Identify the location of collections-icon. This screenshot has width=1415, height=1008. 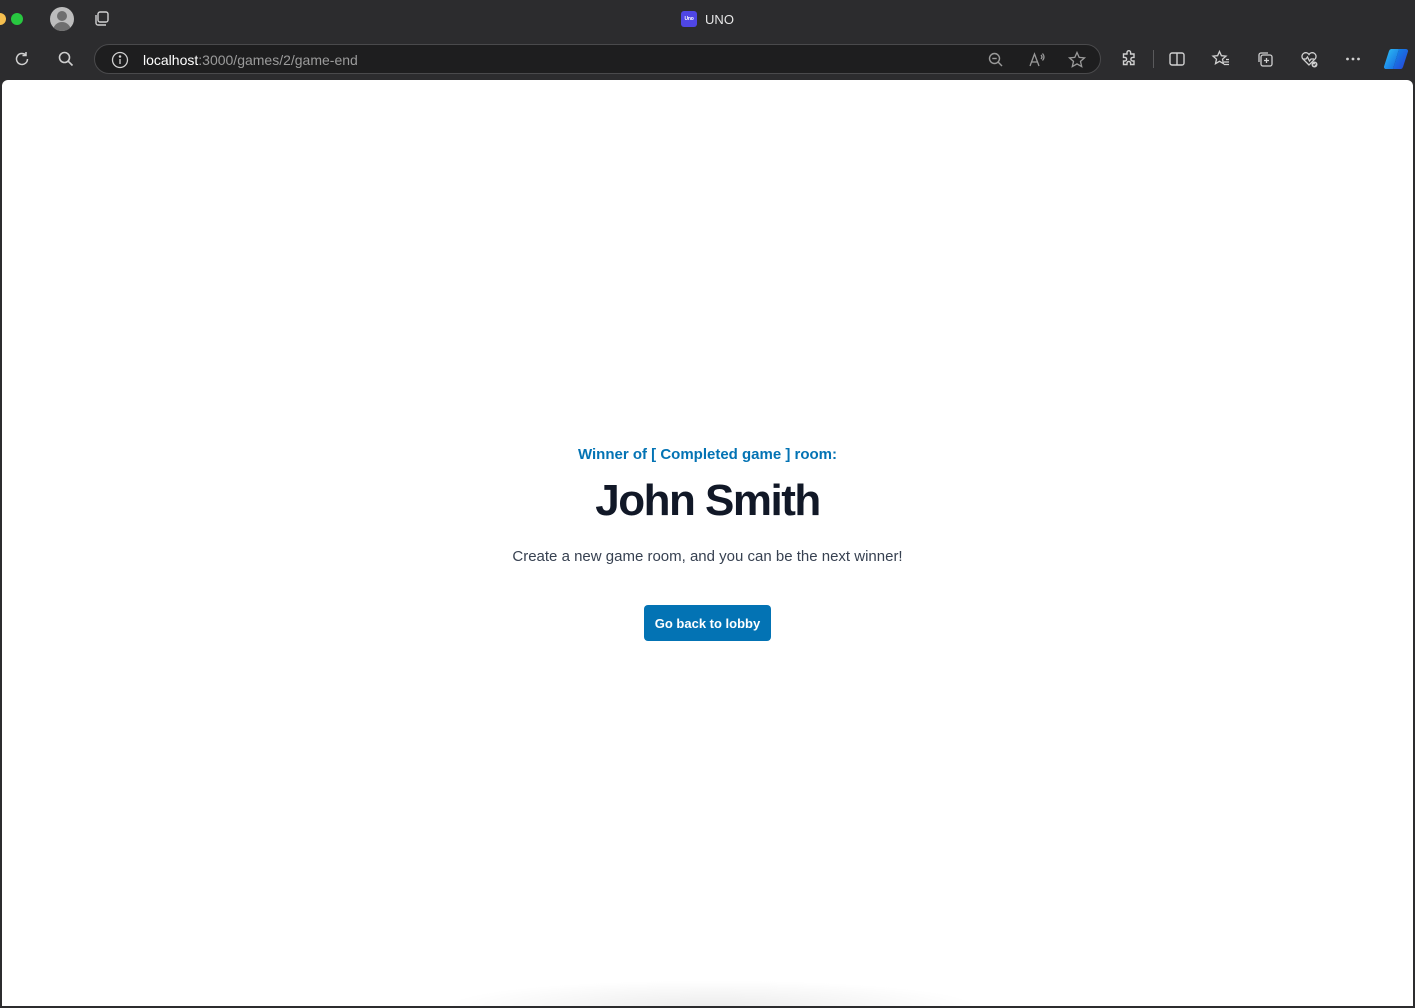
(1265, 59).